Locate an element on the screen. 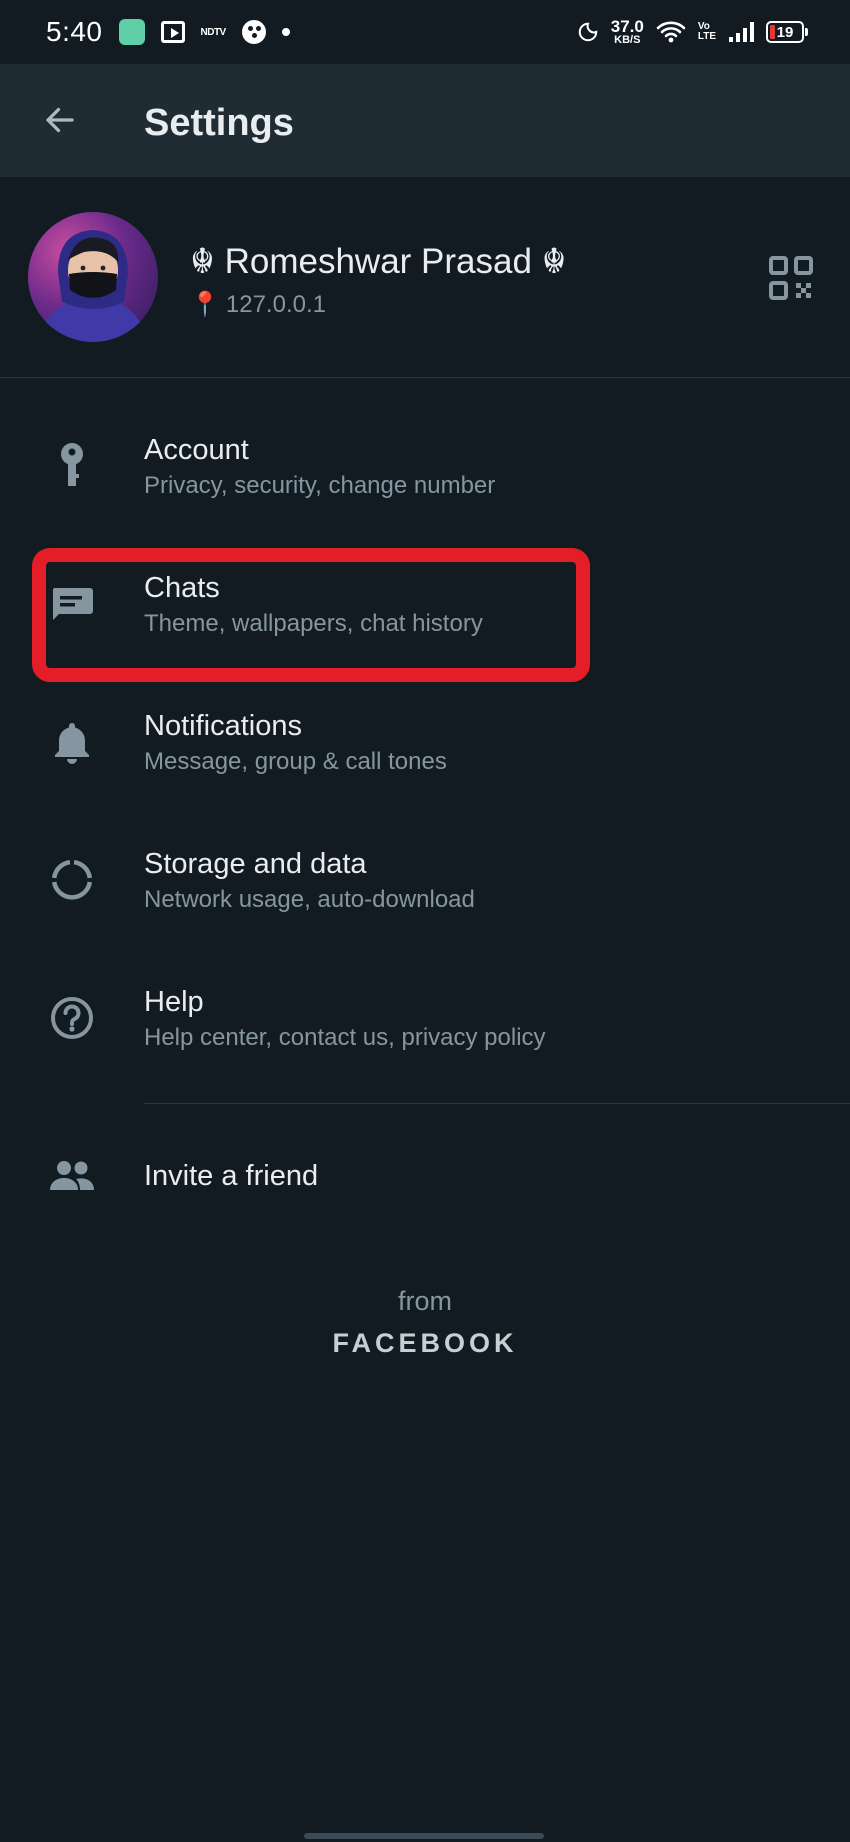 This screenshot has width=850, height=1842. settings-item-account: Account Privacy, security, change number is located at coordinates (425, 469).